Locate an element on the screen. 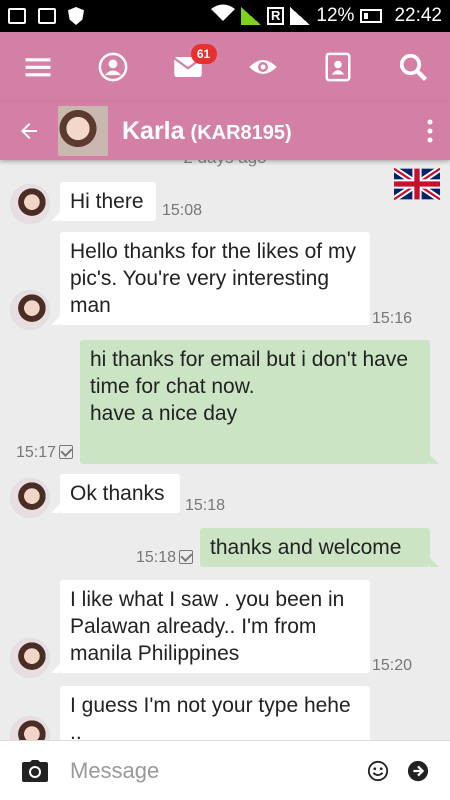 The image size is (450, 800). search-button is located at coordinates (413, 67).